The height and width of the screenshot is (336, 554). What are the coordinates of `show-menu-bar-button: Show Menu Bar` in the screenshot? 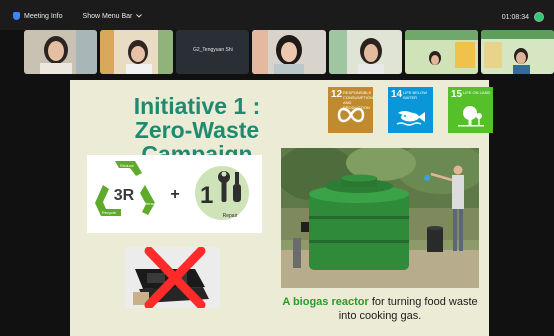 It's located at (113, 16).